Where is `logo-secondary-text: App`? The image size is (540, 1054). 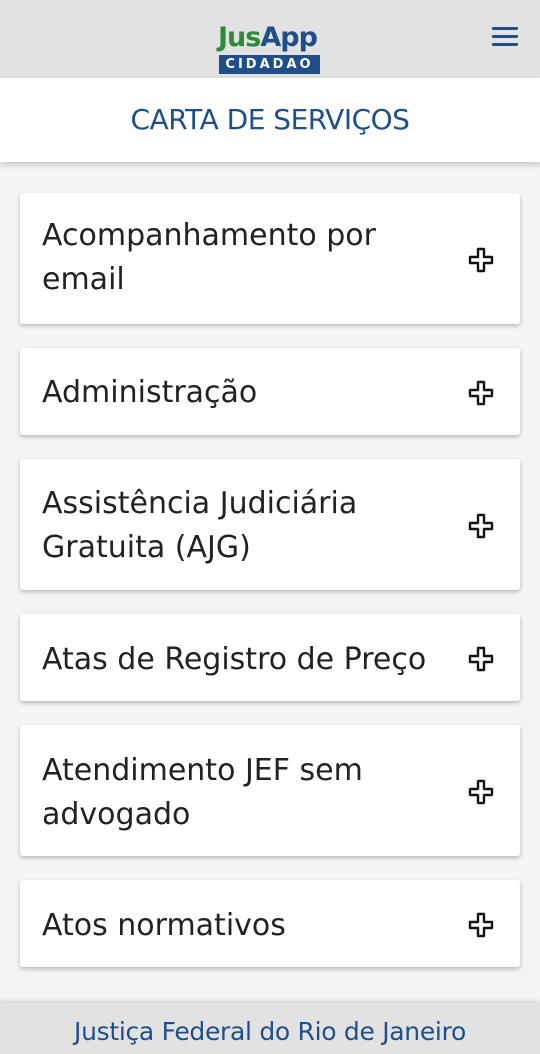 logo-secondary-text: App is located at coordinates (289, 37).